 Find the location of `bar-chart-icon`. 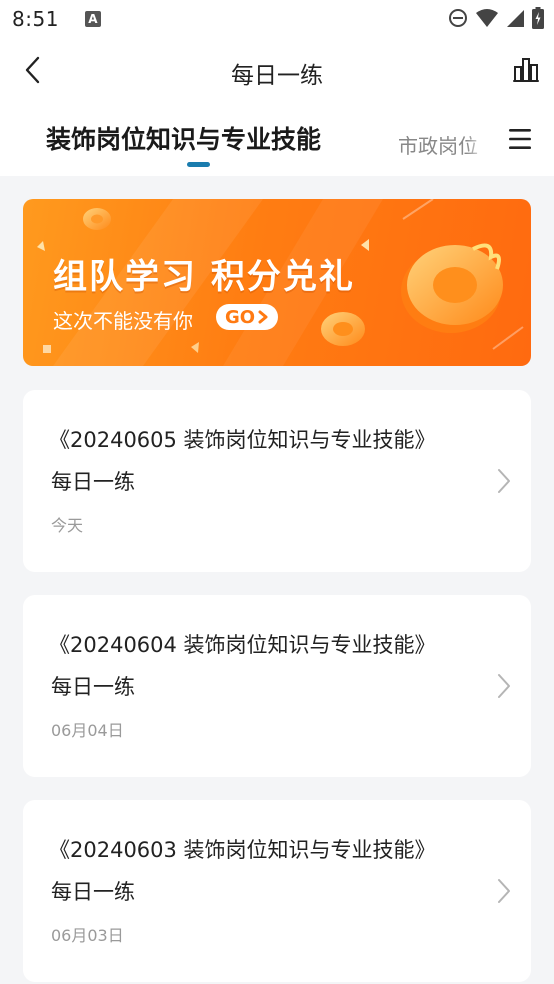

bar-chart-icon is located at coordinates (526, 70).